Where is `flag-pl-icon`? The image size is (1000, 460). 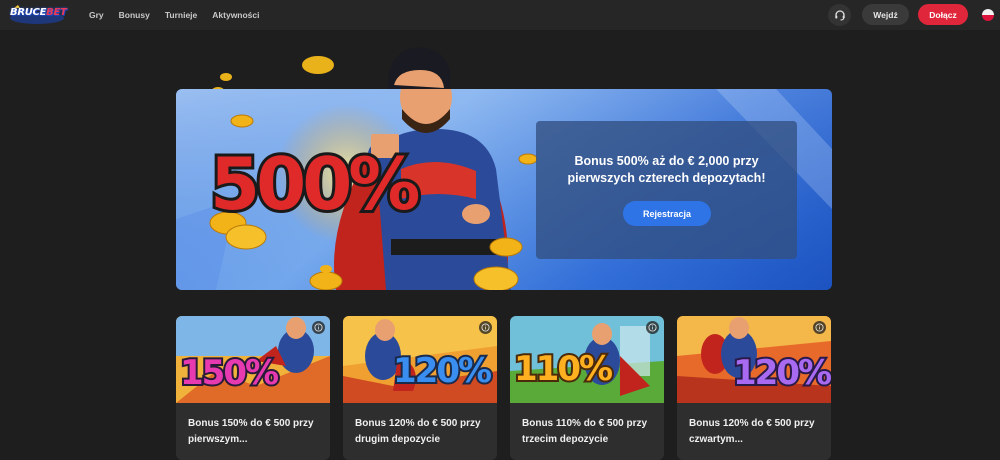 flag-pl-icon is located at coordinates (988, 15).